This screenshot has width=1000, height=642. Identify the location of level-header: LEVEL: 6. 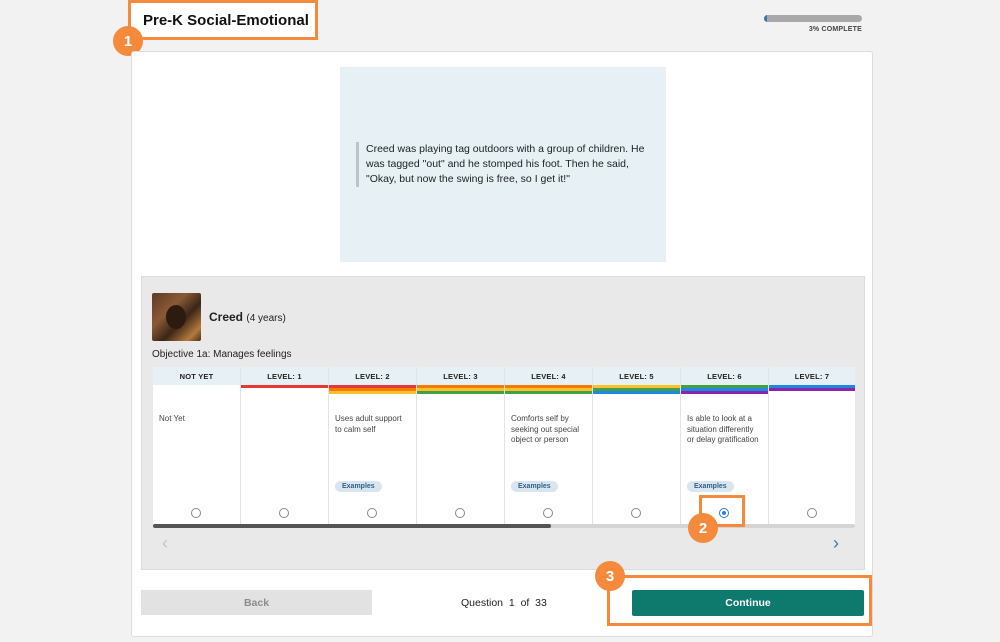
(724, 376).